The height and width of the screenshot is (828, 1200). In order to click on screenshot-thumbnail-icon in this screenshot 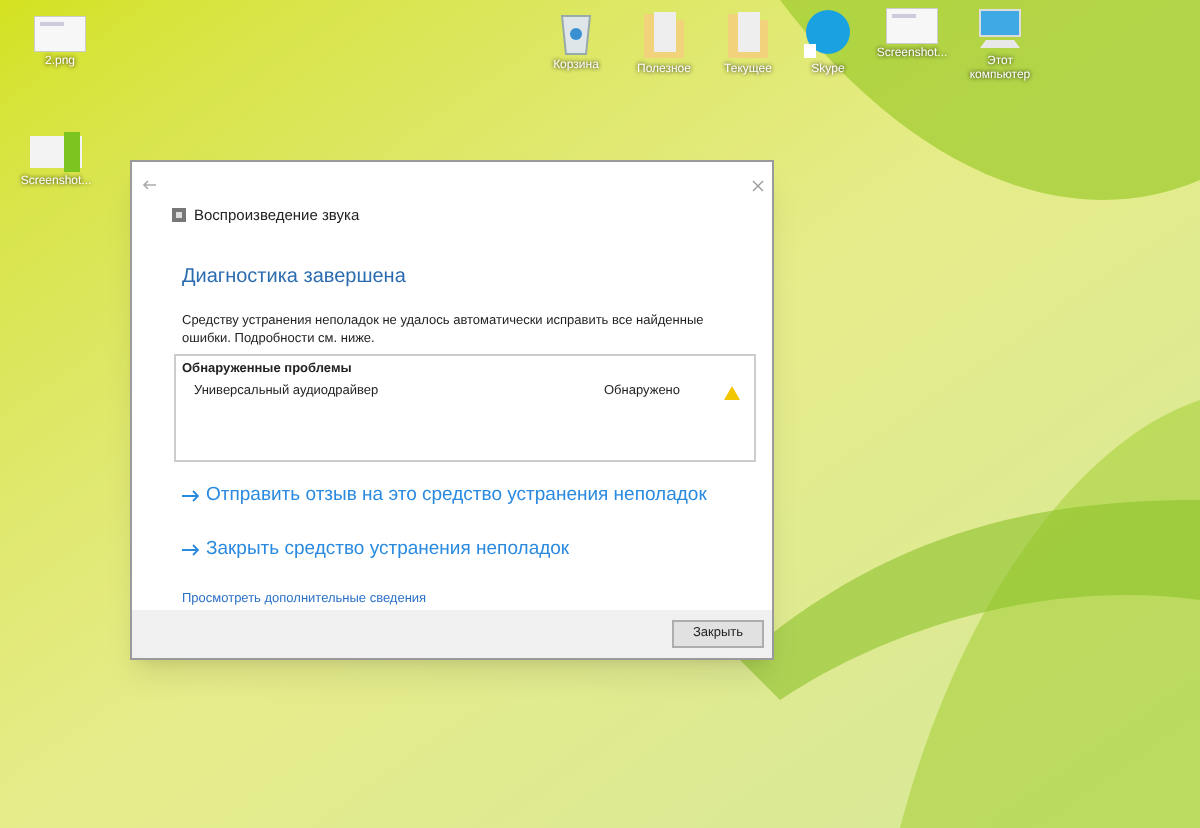, I will do `click(56, 152)`.